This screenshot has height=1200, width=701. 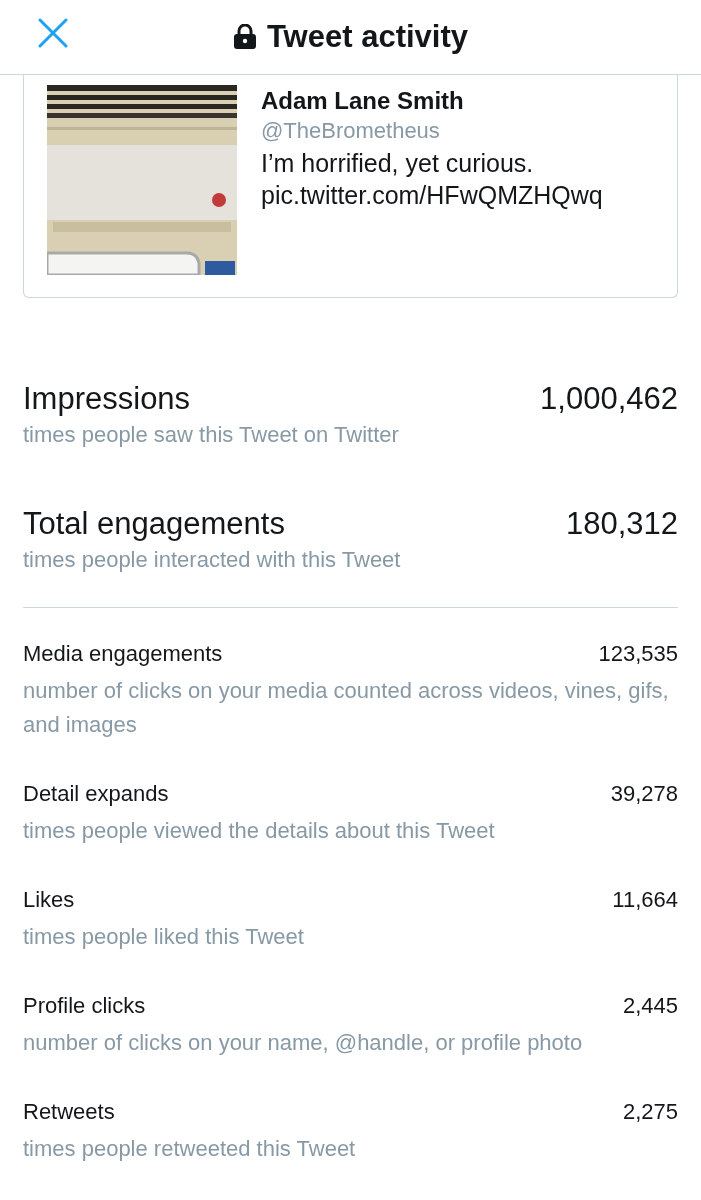 I want to click on author-handle: @TheBrometheus, so click(x=351, y=131).